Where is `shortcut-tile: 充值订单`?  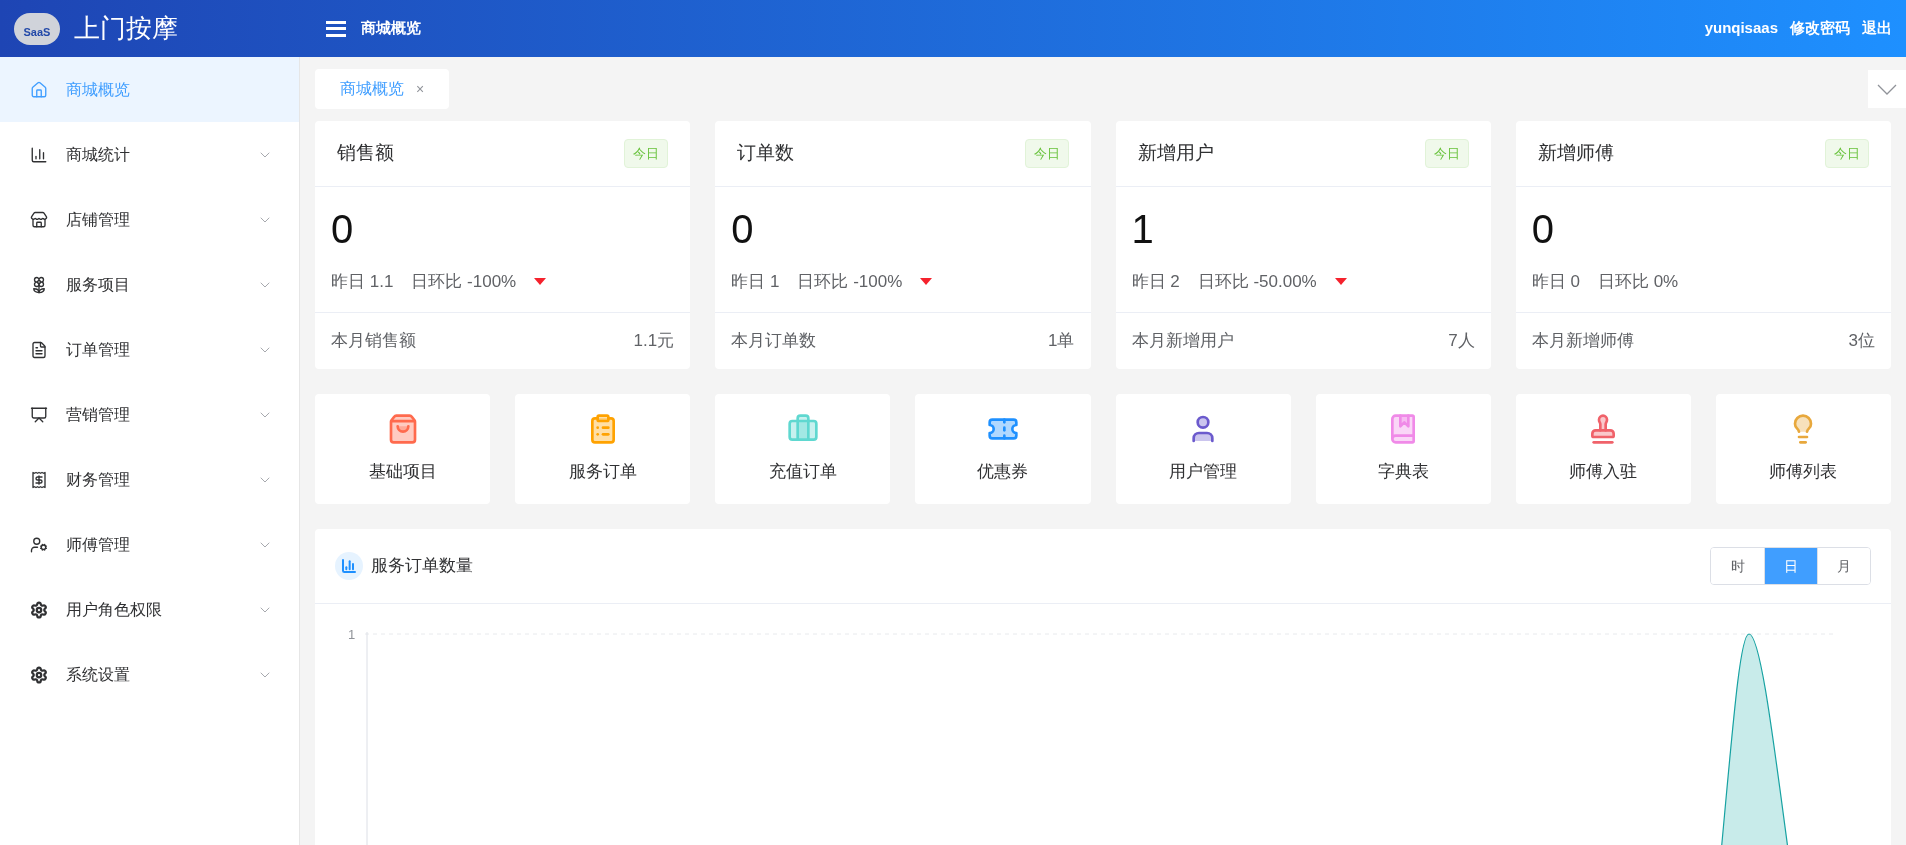
shortcut-tile: 充值订单 is located at coordinates (803, 449).